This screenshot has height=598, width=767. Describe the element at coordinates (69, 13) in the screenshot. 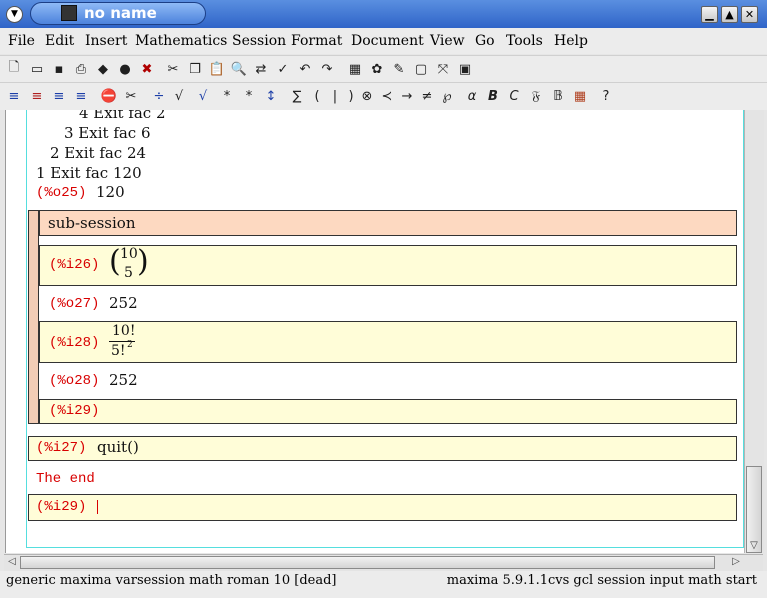

I see `app-icon` at that location.